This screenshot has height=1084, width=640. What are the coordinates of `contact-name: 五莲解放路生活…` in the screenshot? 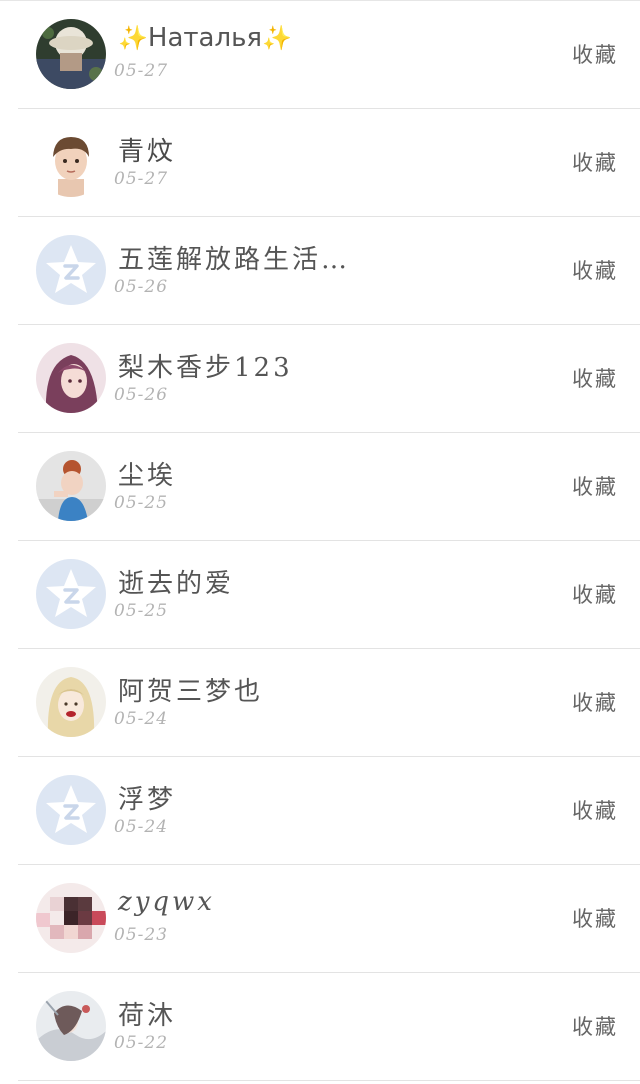 It's located at (234, 260).